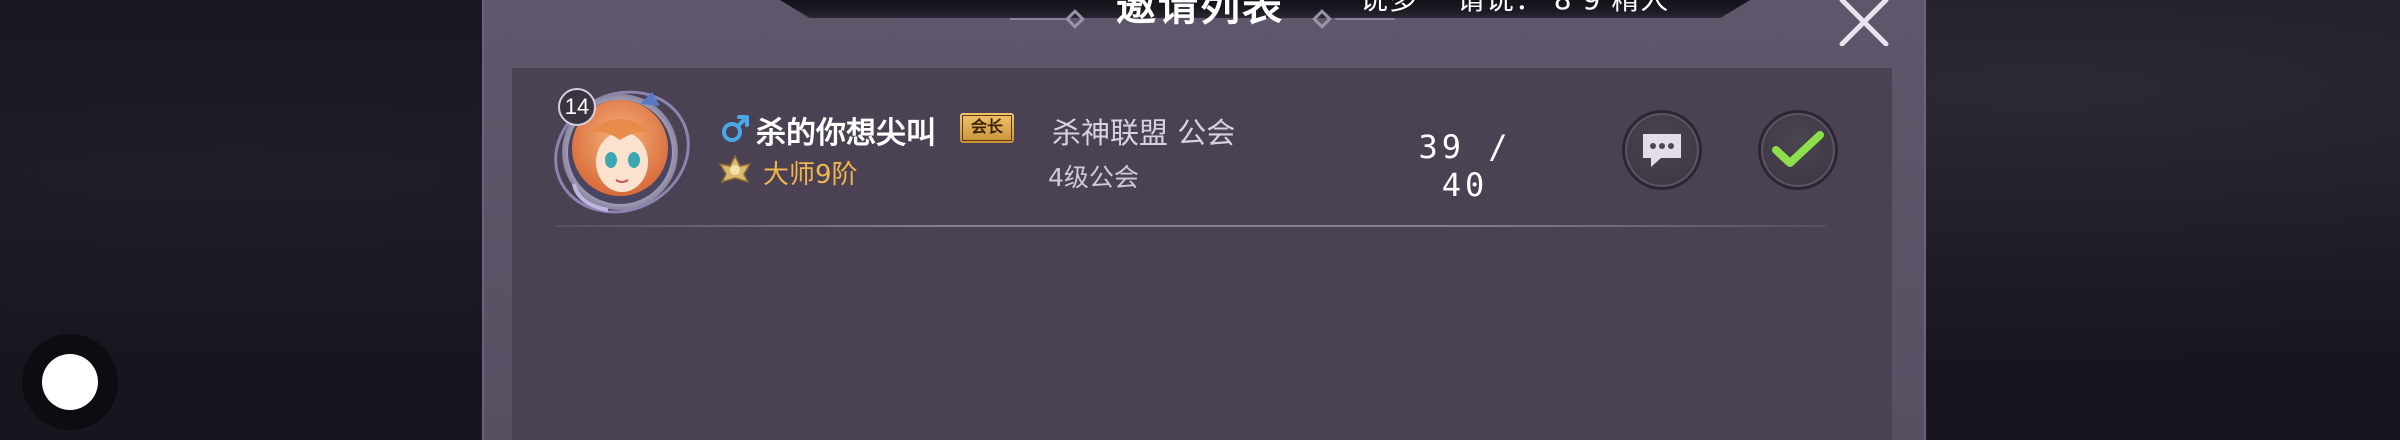 This screenshot has height=440, width=2400. Describe the element at coordinates (1465, 166) in the screenshot. I see `guild-member-count: 39 / 40` at that location.